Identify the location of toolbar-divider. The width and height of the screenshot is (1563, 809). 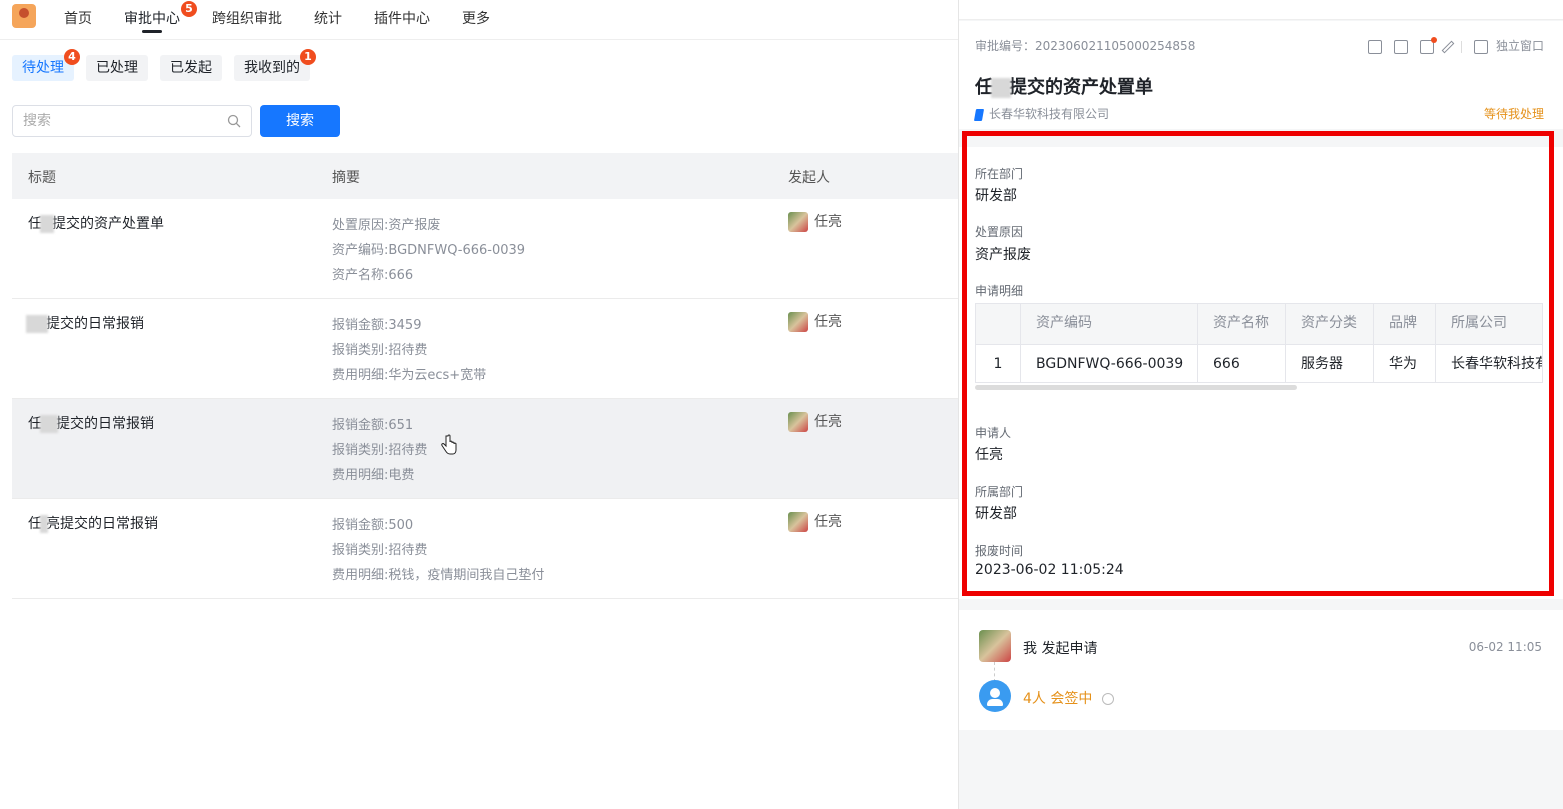
(1462, 46).